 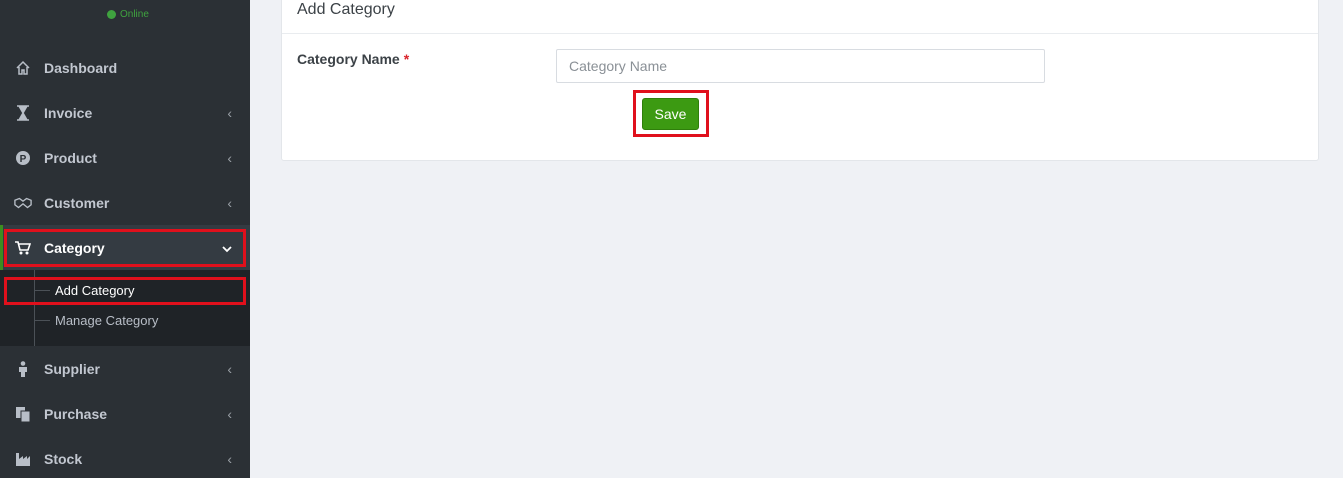 I want to click on tree-branch, so click(x=42, y=320).